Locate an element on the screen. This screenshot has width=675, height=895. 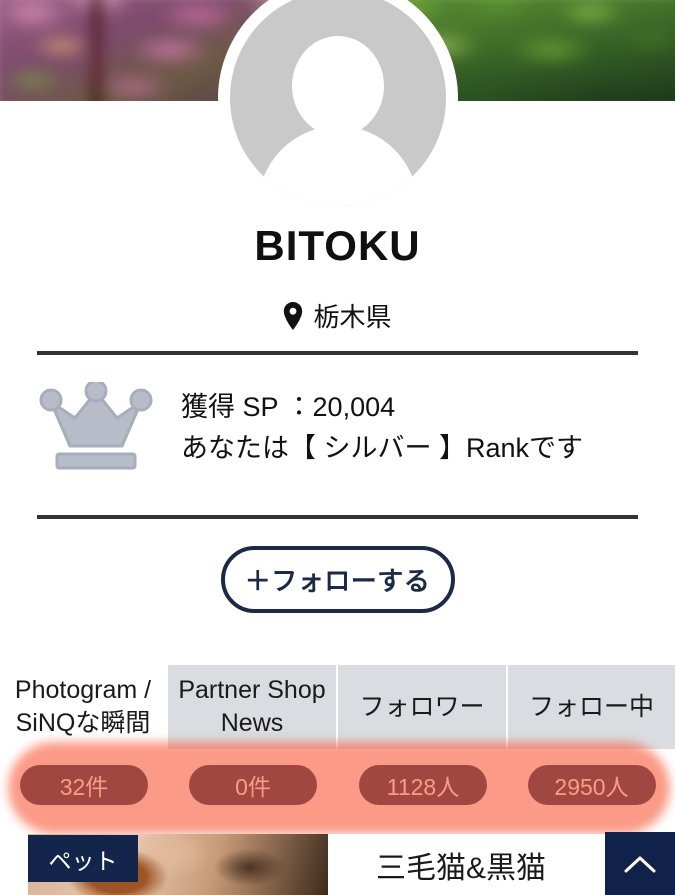
rank-line: あなたは【 シルバー 】Rankです is located at coordinates (382, 447).